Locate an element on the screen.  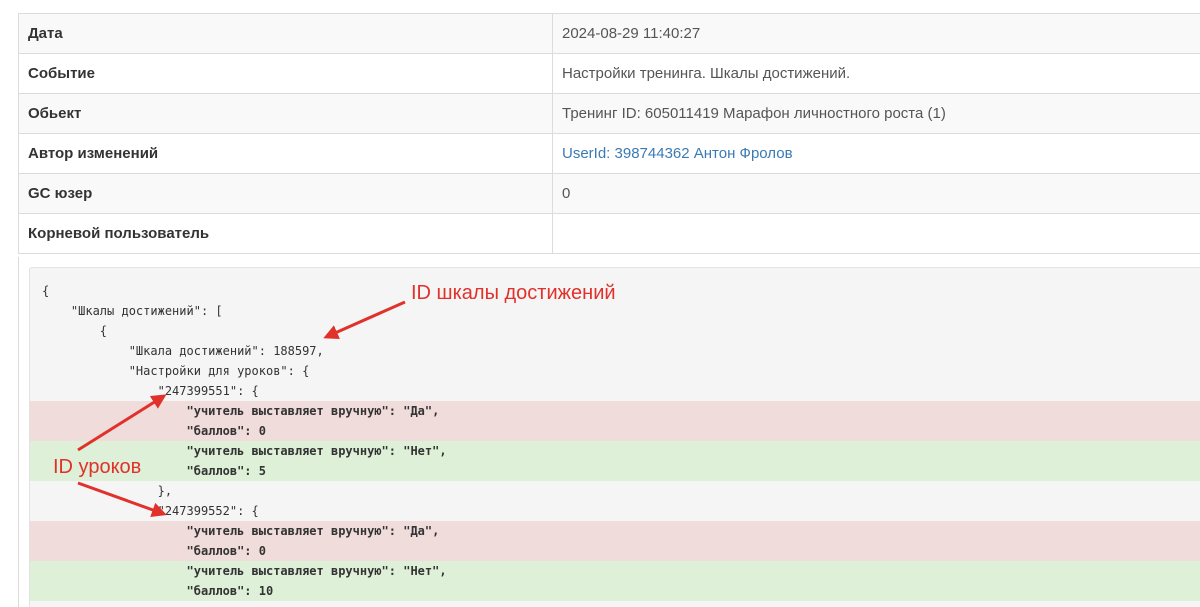
code-line: "247399551": { is located at coordinates (615, 391).